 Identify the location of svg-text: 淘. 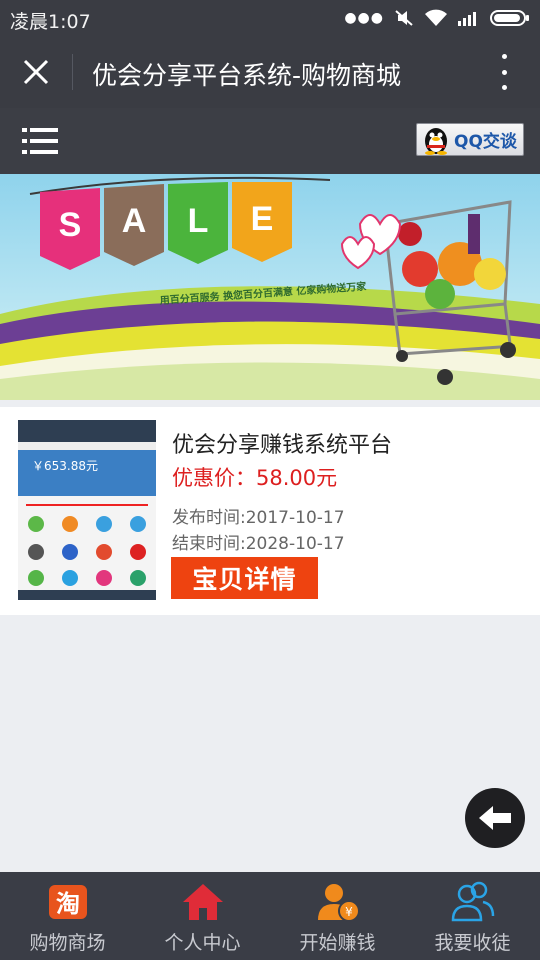
(68, 904).